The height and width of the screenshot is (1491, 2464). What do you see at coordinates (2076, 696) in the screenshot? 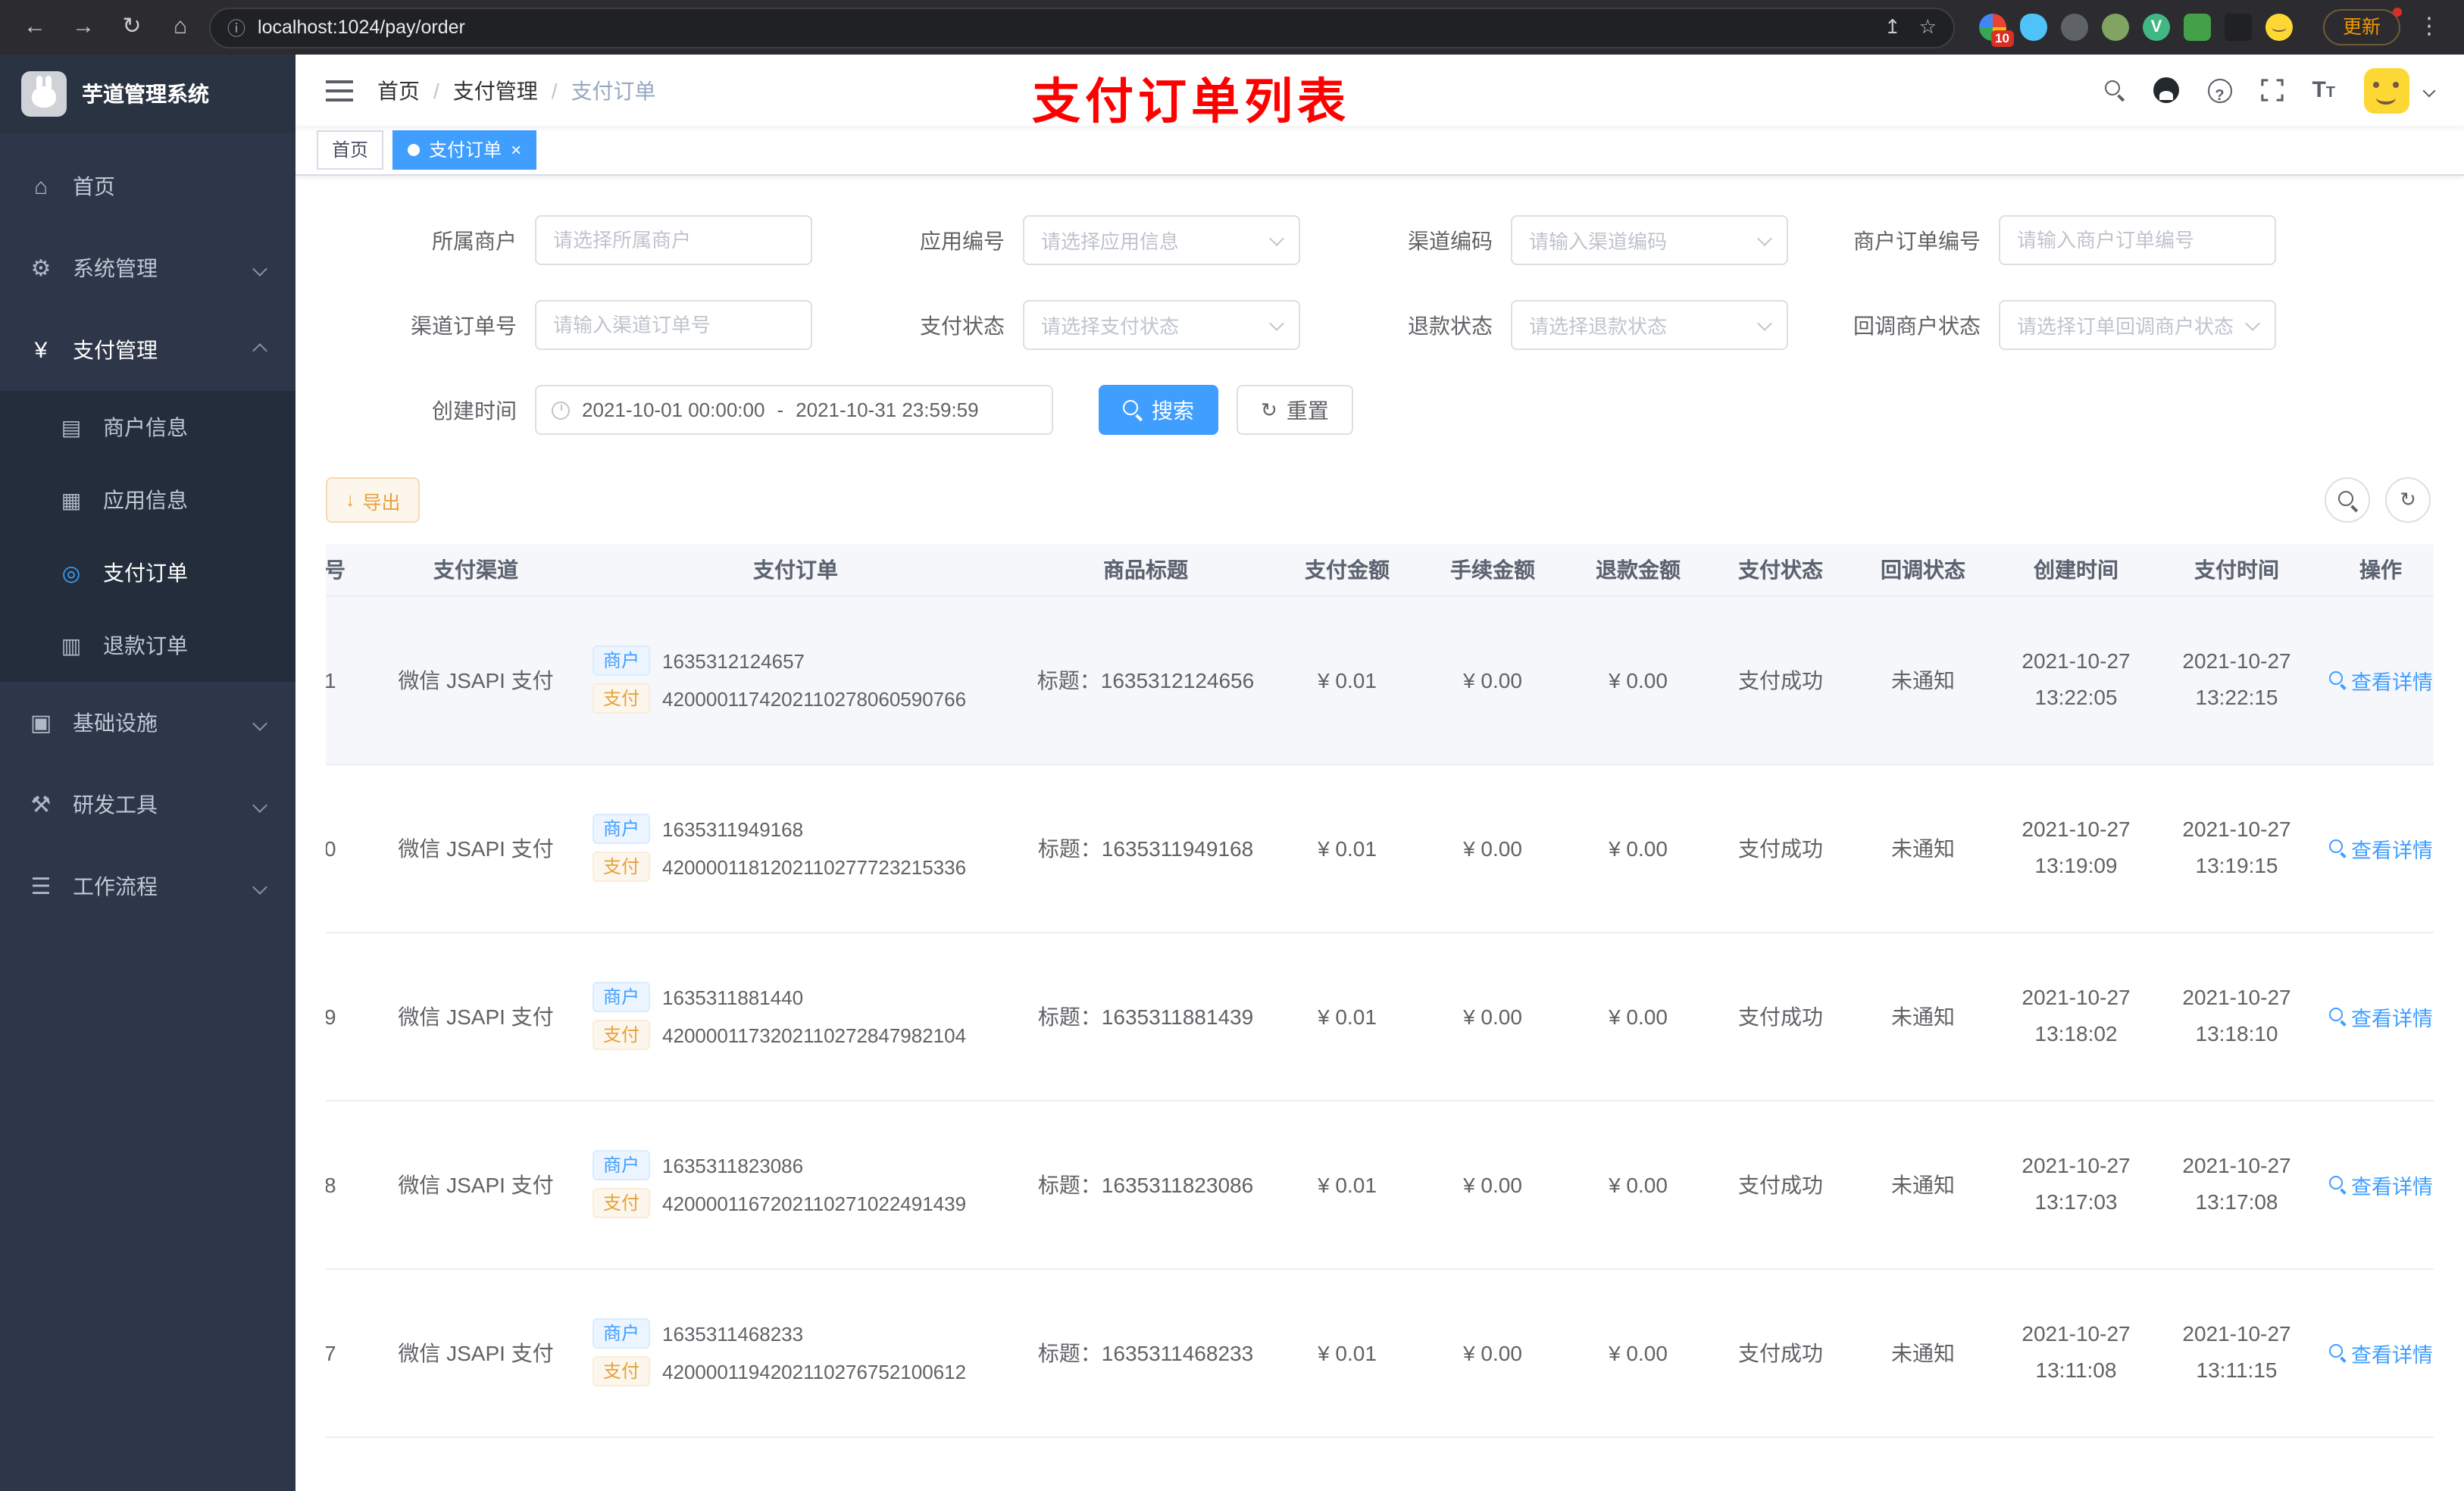
I see `create-time: 13:22:05` at bounding box center [2076, 696].